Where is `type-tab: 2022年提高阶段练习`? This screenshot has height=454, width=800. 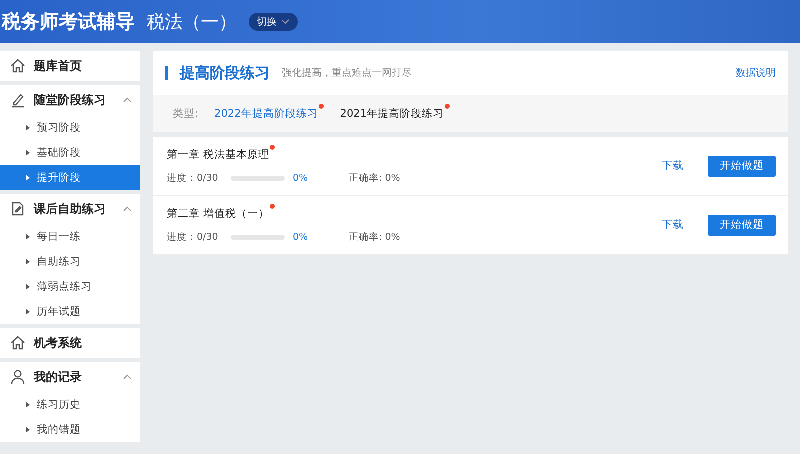 type-tab: 2022年提高阶段练习 is located at coordinates (266, 113).